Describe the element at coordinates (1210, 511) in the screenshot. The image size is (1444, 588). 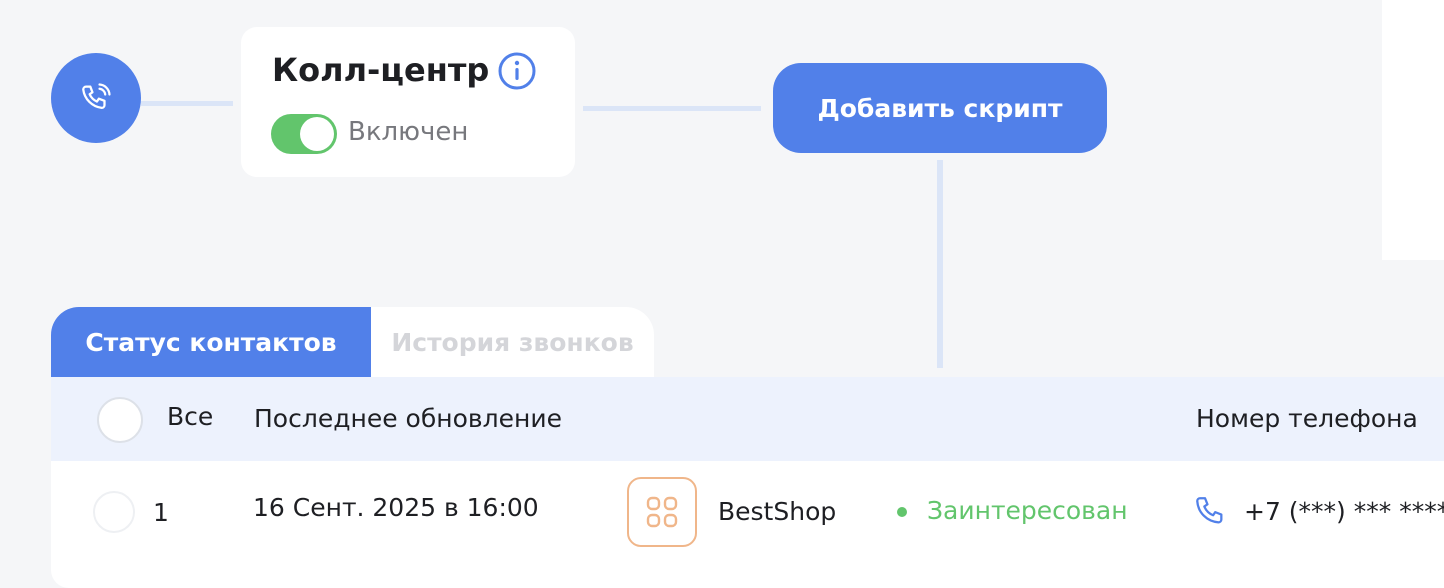
I see `phone-icon` at that location.